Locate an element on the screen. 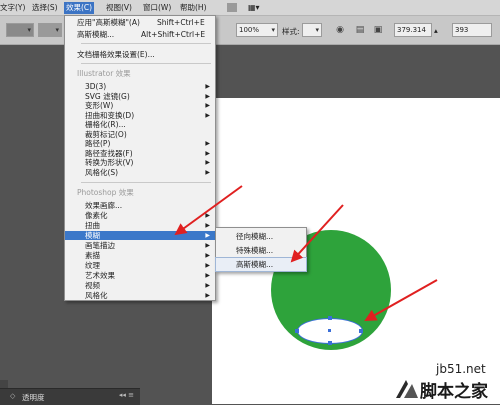 This screenshot has width=500, height=405. style-label: 样式: is located at coordinates (291, 31).